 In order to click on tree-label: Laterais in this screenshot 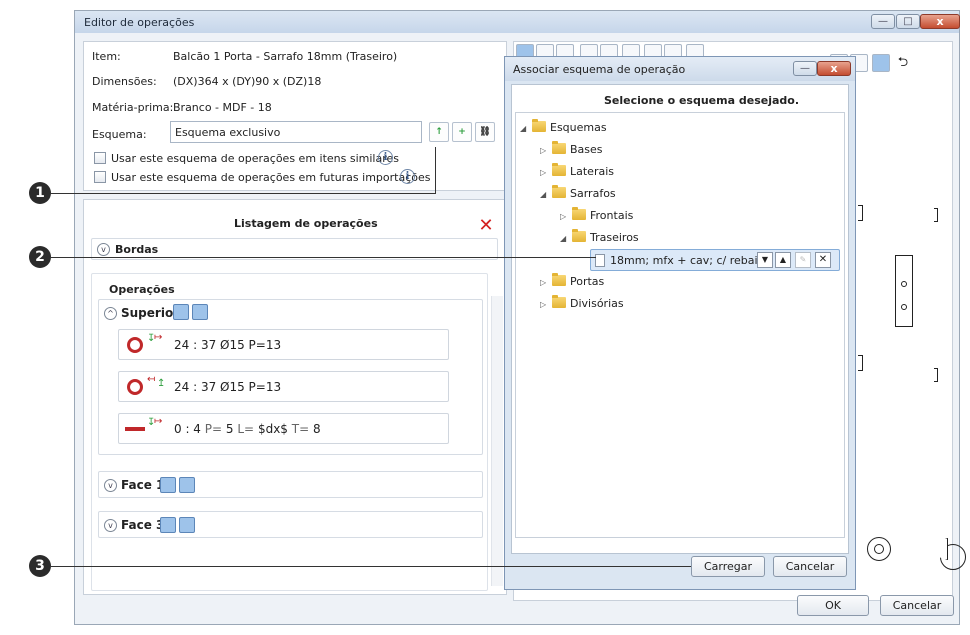, I will do `click(592, 171)`.